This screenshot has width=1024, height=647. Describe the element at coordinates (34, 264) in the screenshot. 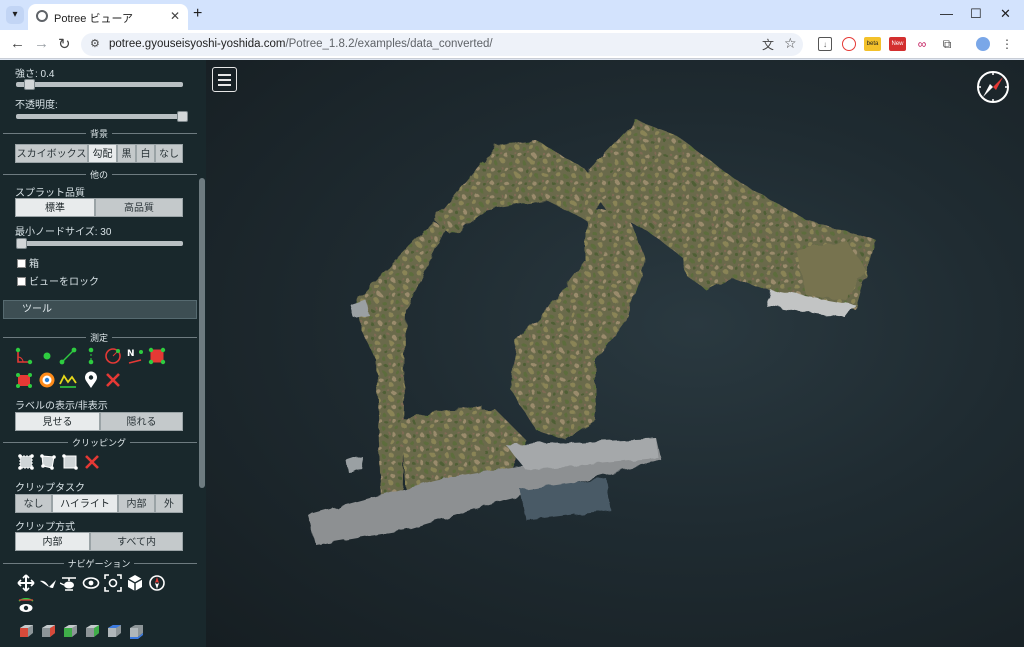

I see `box-checkbox-label: 箱` at that location.